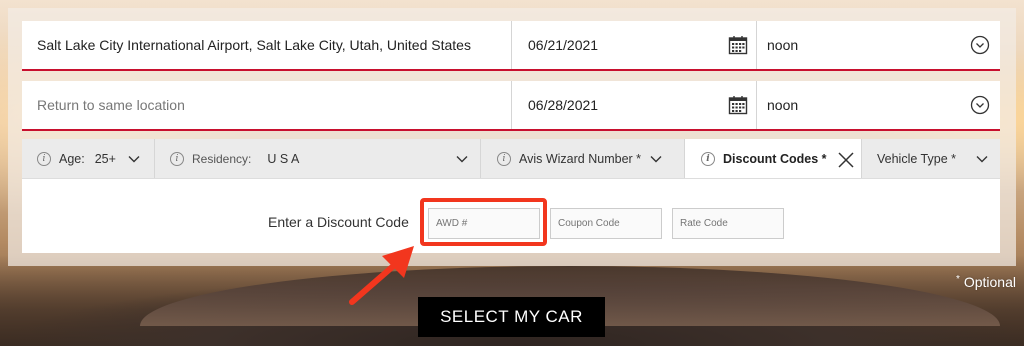 This screenshot has width=1024, height=346. I want to click on tab-avis-wizard-number: i Avis Wizard Number *, so click(583, 158).